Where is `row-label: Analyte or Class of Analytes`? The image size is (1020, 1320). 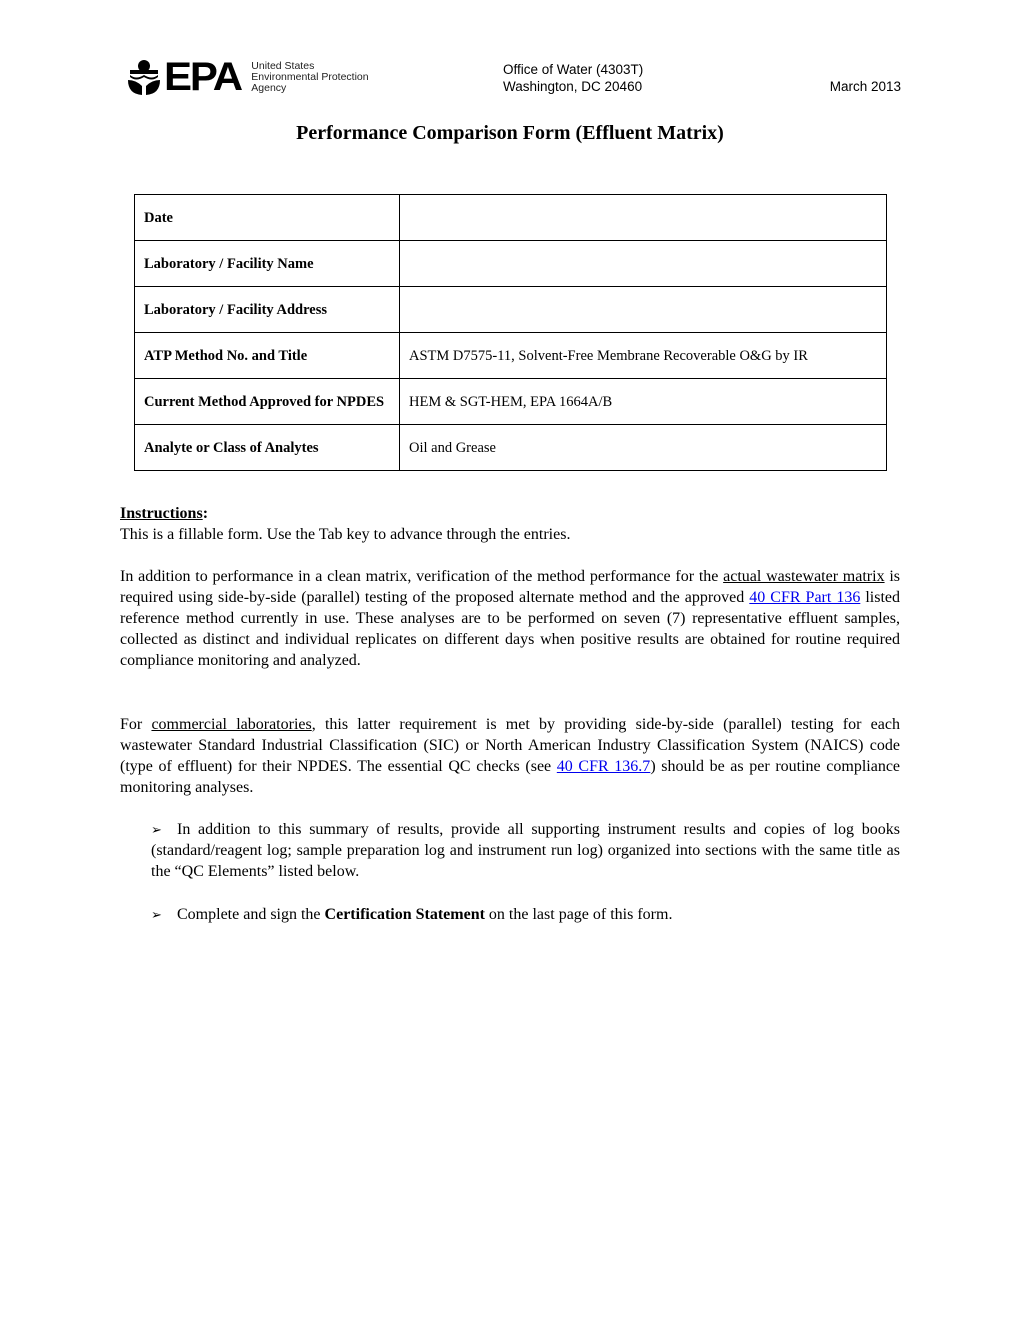
row-label: Analyte or Class of Analytes is located at coordinates (267, 447).